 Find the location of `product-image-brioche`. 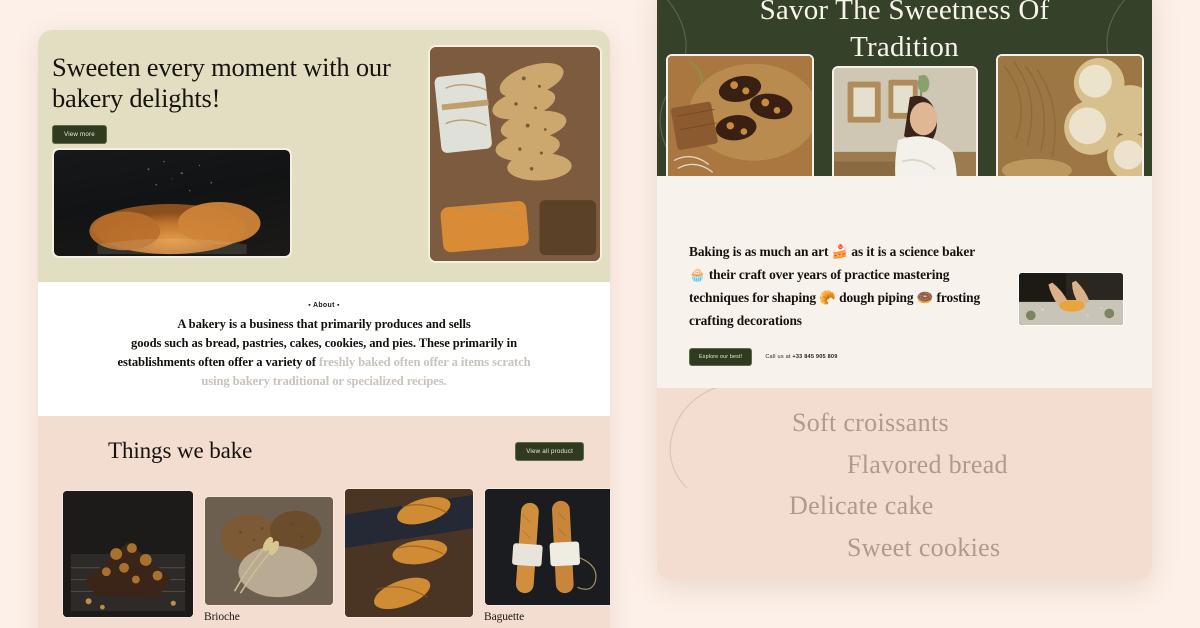

product-image-brioche is located at coordinates (269, 551).